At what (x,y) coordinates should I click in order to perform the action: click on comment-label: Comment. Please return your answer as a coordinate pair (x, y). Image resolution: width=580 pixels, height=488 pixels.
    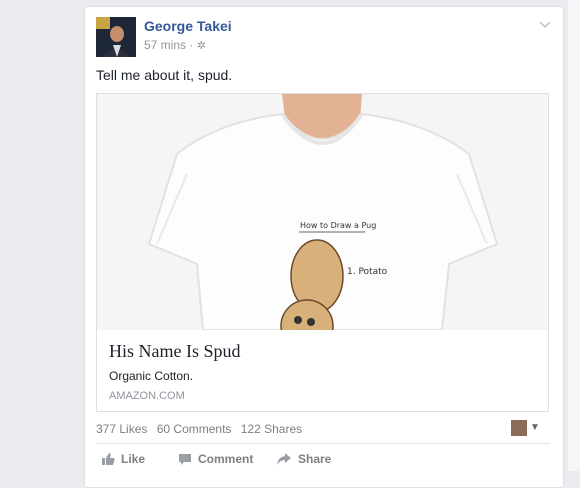
    Looking at the image, I should click on (226, 459).